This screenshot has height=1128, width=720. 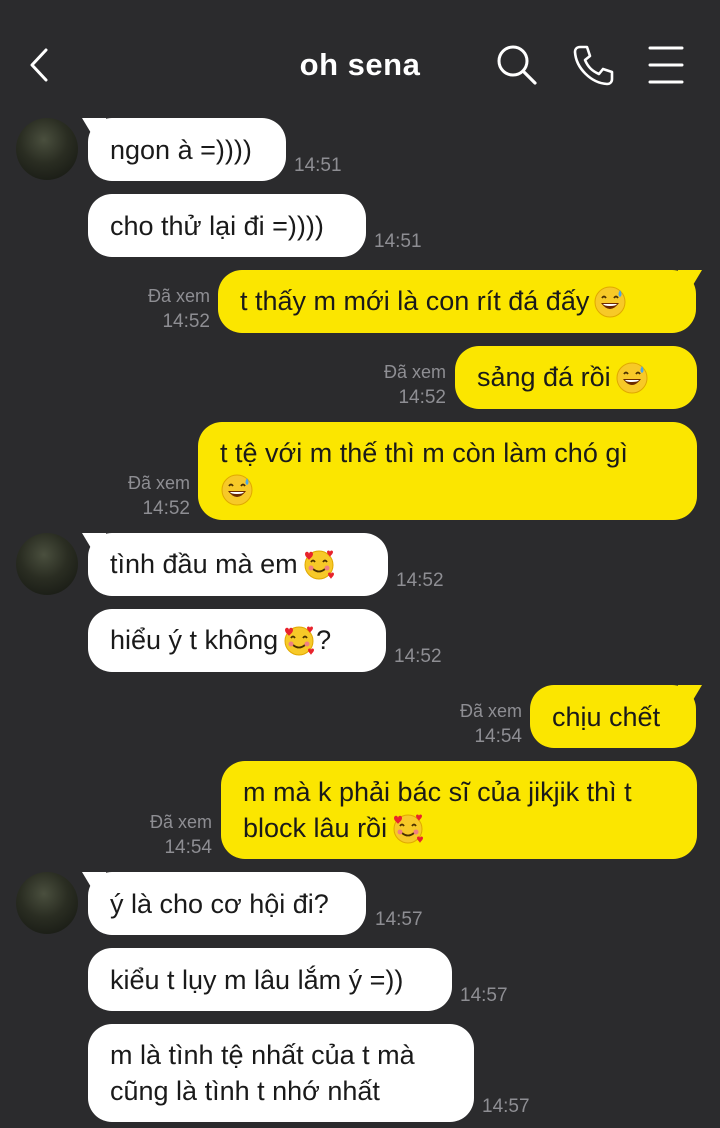 I want to click on incoming-message: ý là cho cơ hội đi?, so click(x=224, y=903).